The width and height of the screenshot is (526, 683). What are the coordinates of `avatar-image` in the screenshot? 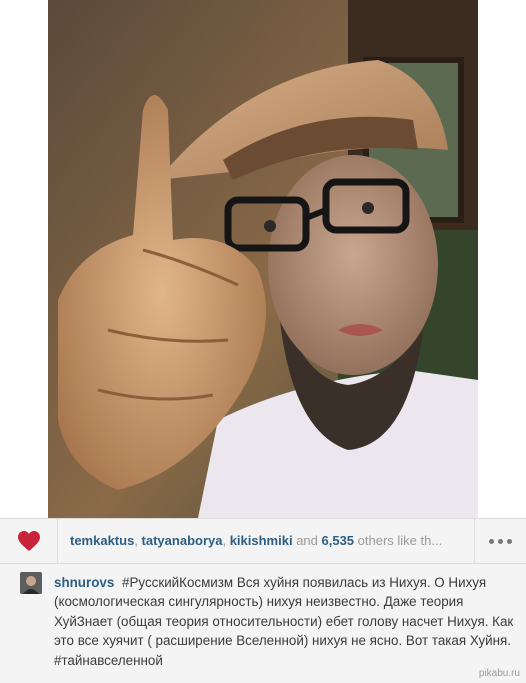 It's located at (31, 583).